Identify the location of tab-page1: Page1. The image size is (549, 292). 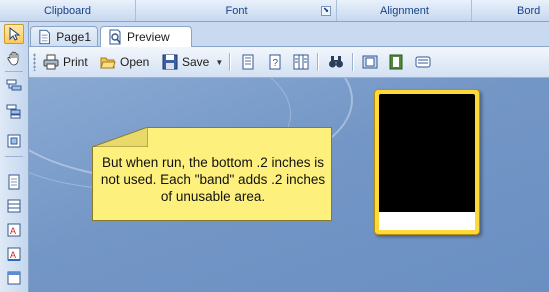
(64, 36).